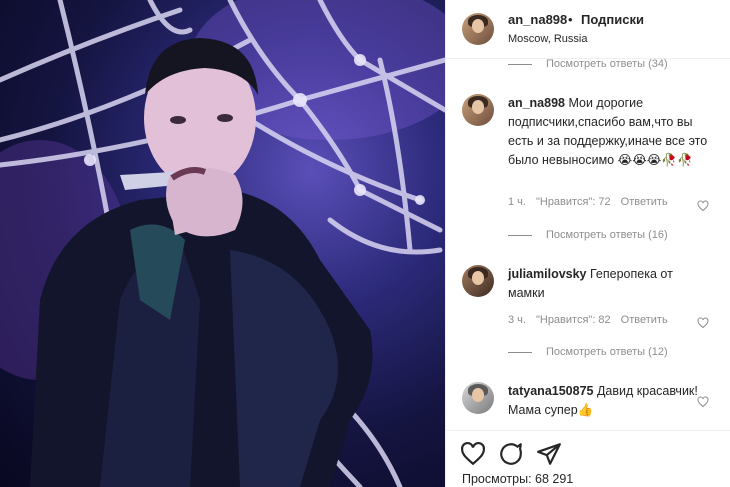 The image size is (730, 487). I want to click on comment-icon, so click(511, 454).